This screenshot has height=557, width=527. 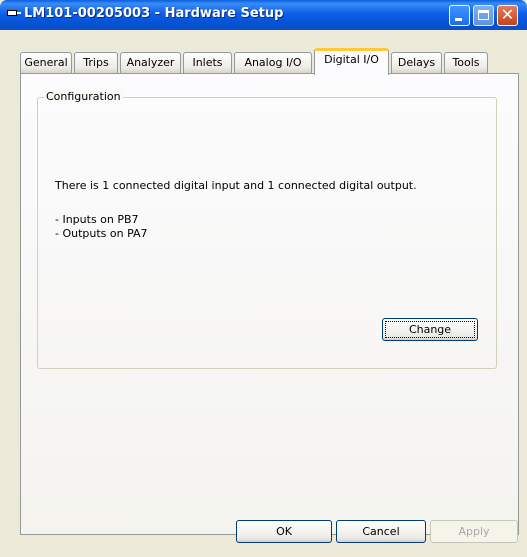 I want to click on title-bar: LM101-00205003 - Hardware Setup ✕, so click(x=263, y=15).